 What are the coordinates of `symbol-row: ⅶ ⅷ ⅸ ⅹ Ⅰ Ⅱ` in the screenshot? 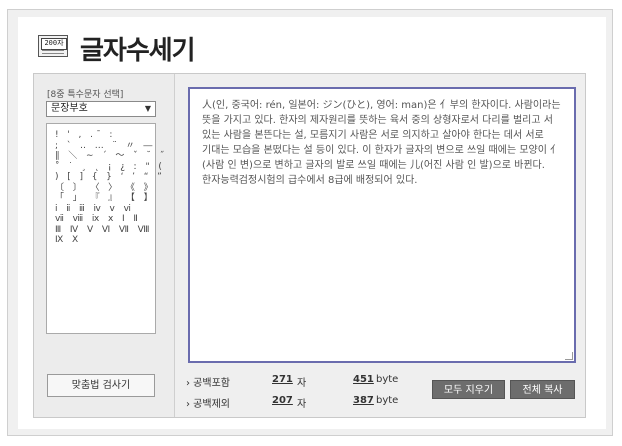 It's located at (103, 219).